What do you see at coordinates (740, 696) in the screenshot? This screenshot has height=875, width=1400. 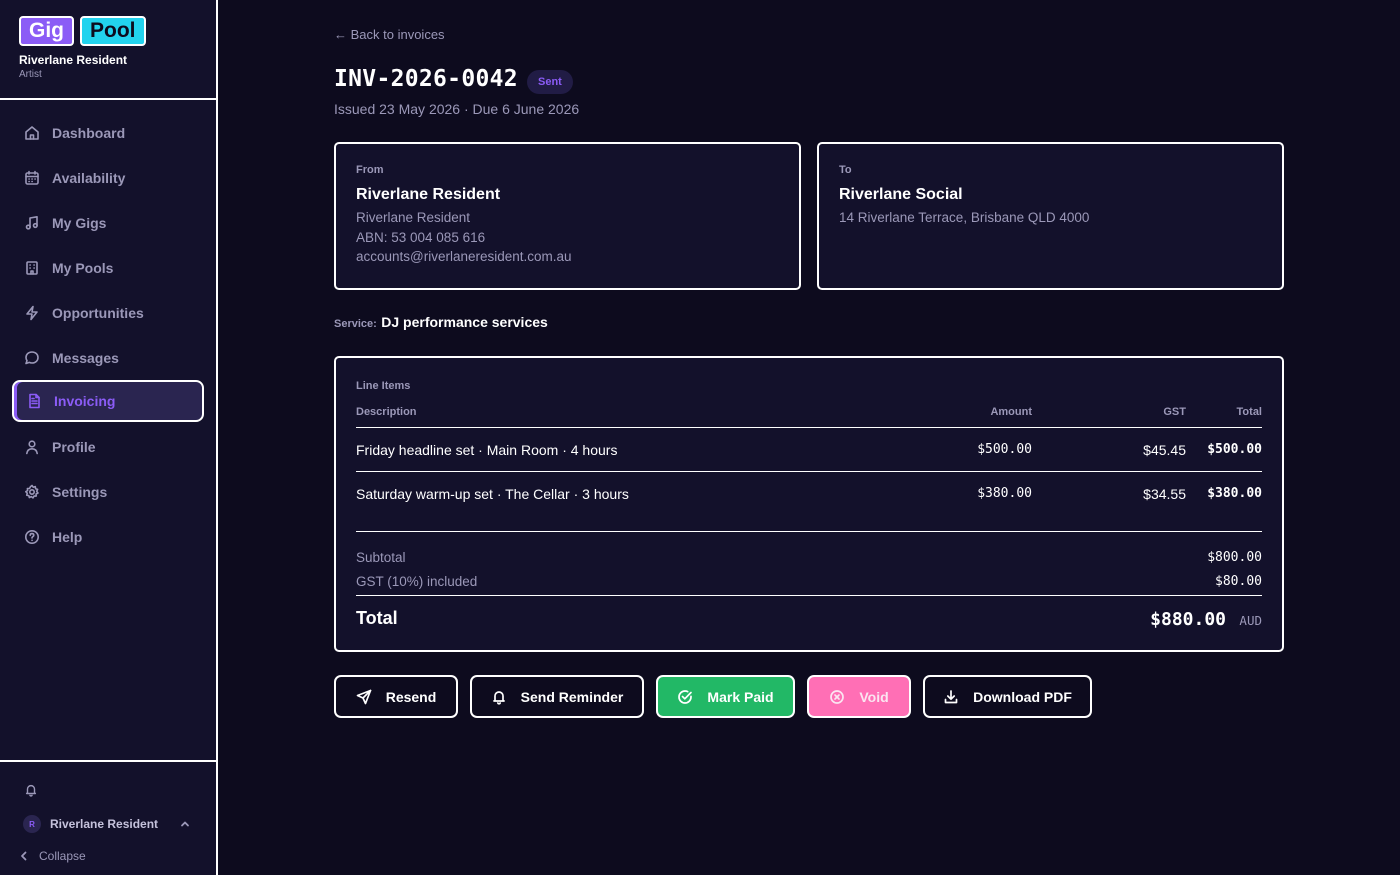 I see `mark-paid-label: Mark Paid` at bounding box center [740, 696].